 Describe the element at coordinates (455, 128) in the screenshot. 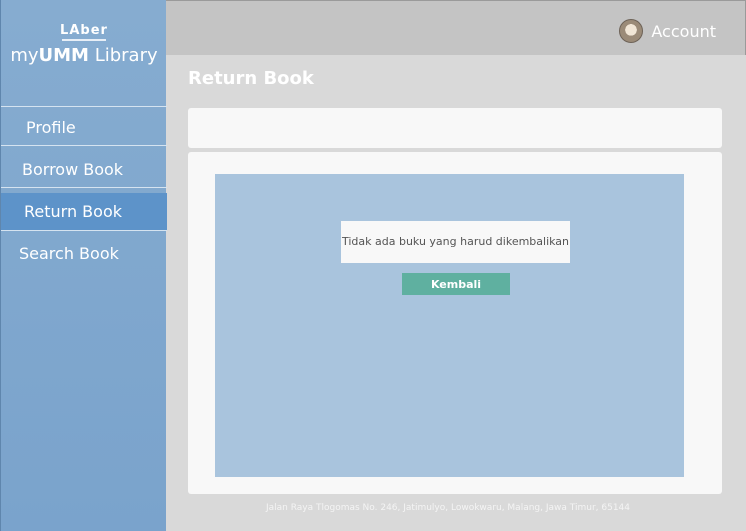

I see `top-card` at that location.